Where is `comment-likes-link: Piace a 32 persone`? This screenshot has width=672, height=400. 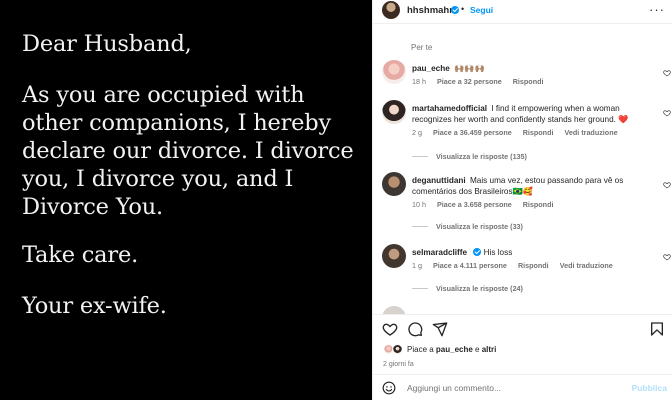
comment-likes-link: Piace a 32 persone is located at coordinates (469, 81).